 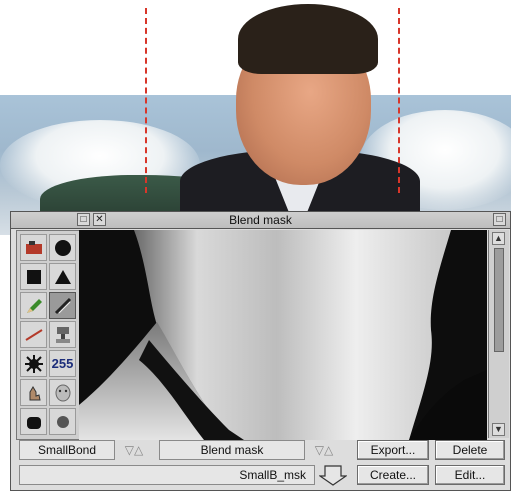 I want to click on title-bar: □ ✕ Blend mask □, so click(x=260, y=220).